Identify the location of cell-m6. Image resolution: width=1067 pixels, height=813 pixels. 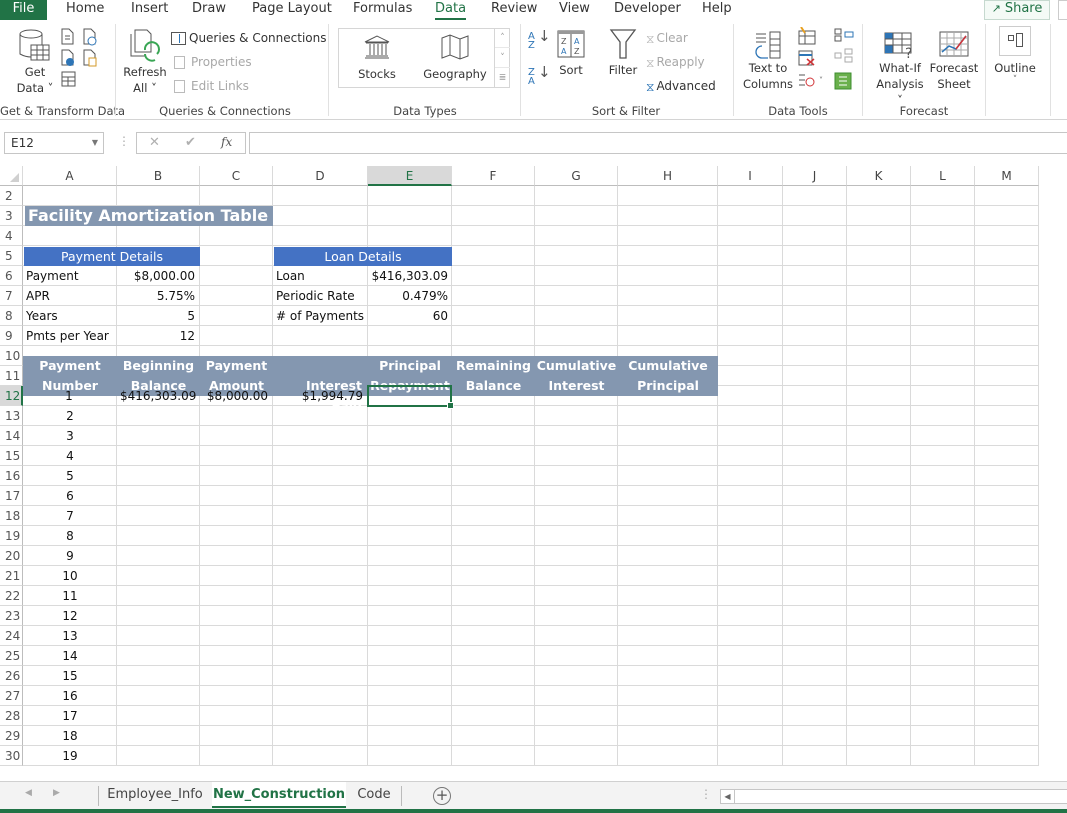
(1007, 276).